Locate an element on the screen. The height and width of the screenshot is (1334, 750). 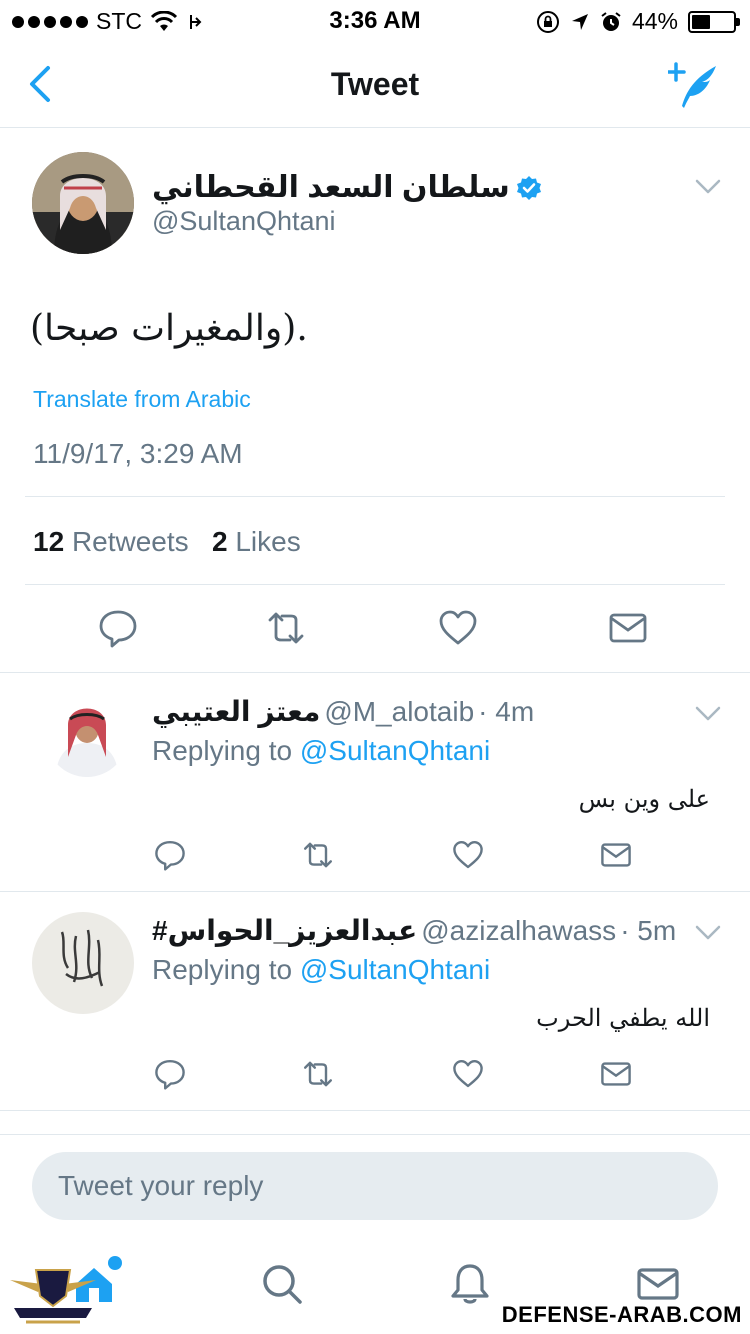
translate-link: Translate from Arabic is located at coordinates (142, 399).